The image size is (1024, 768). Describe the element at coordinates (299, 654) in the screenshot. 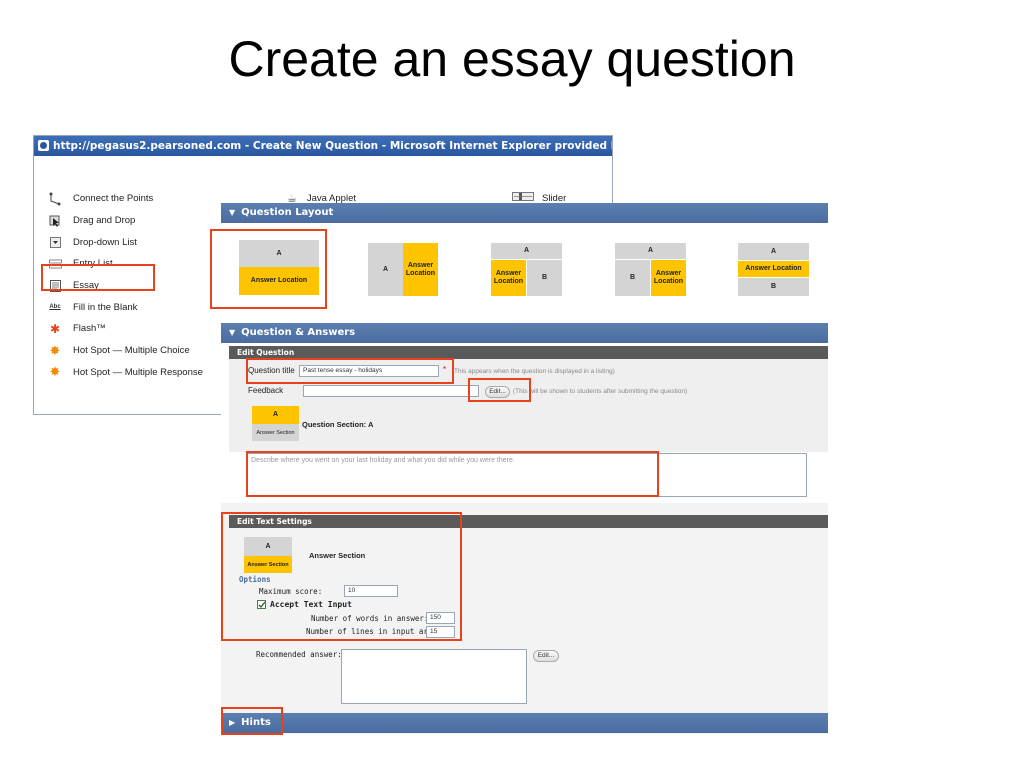

I see `recommended-answer-label: Recommended answer:` at that location.